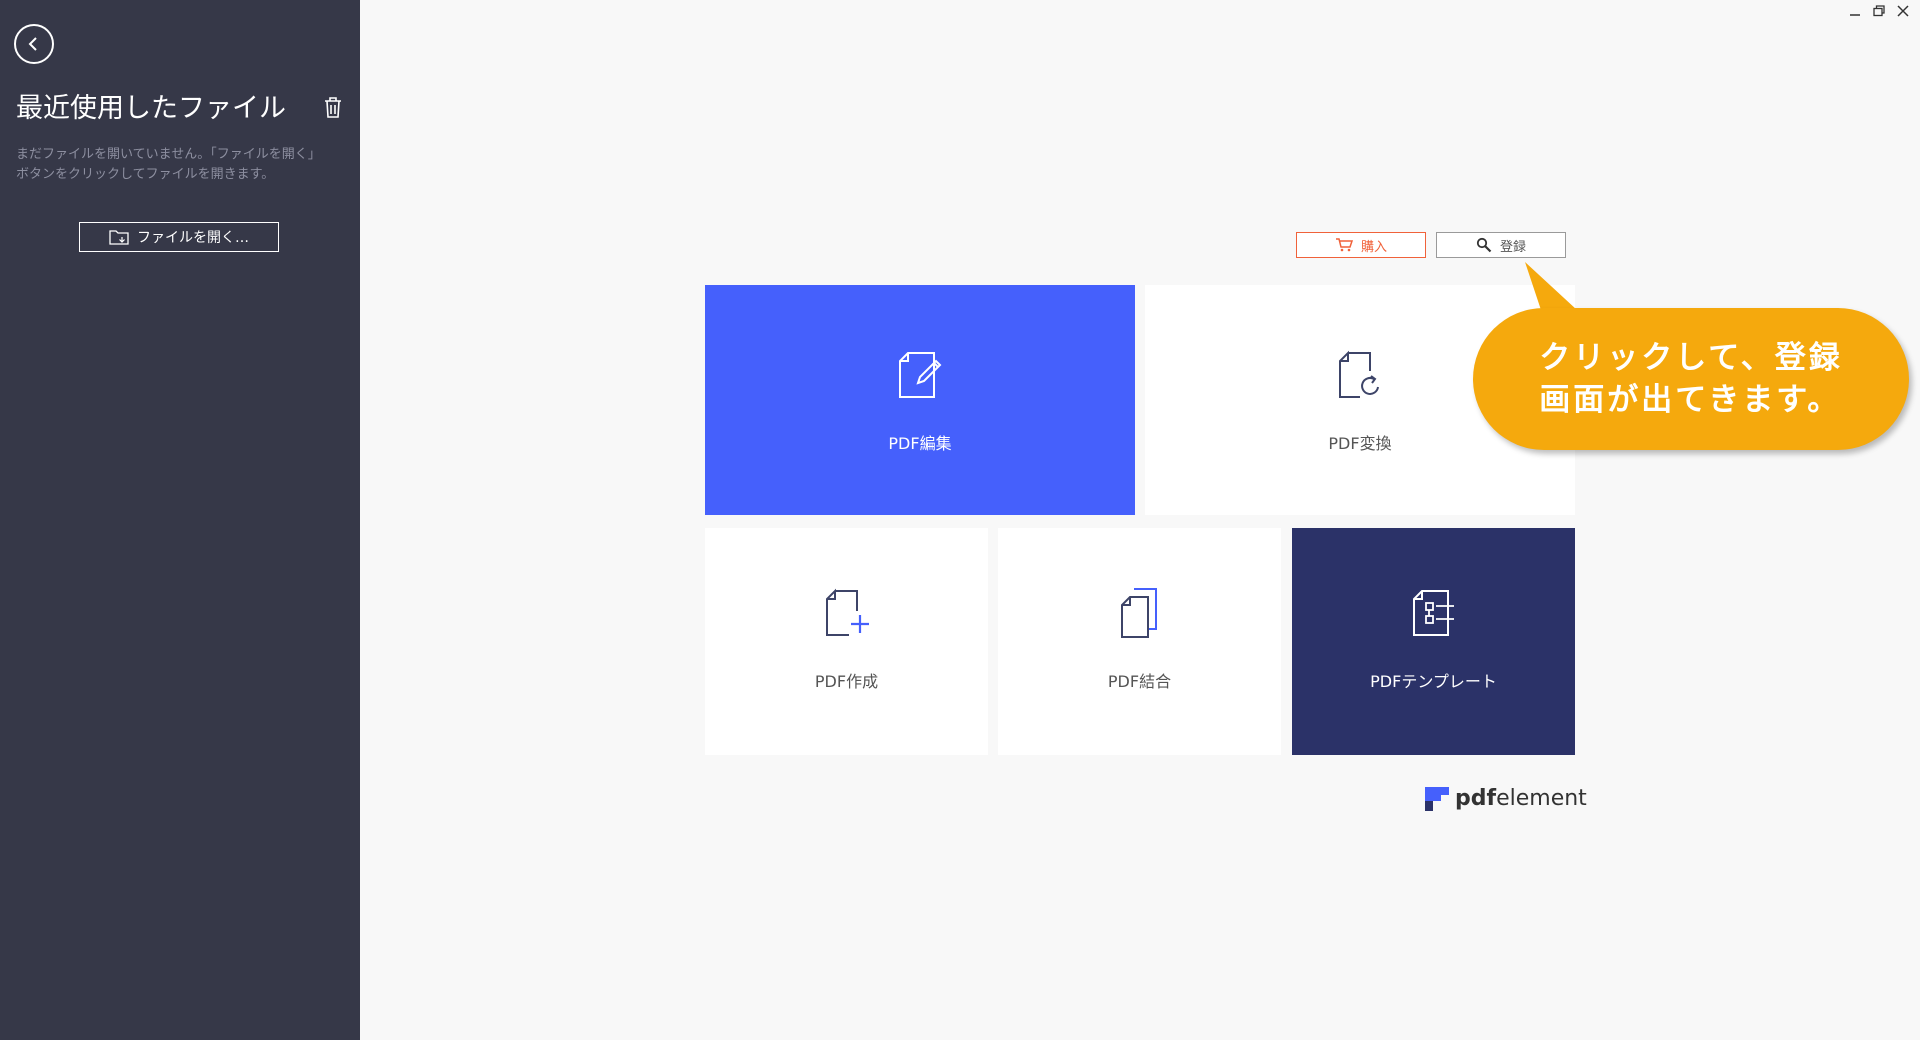 Image resolution: width=1920 pixels, height=1040 pixels. I want to click on tile-label: PDF変換, so click(1360, 443).